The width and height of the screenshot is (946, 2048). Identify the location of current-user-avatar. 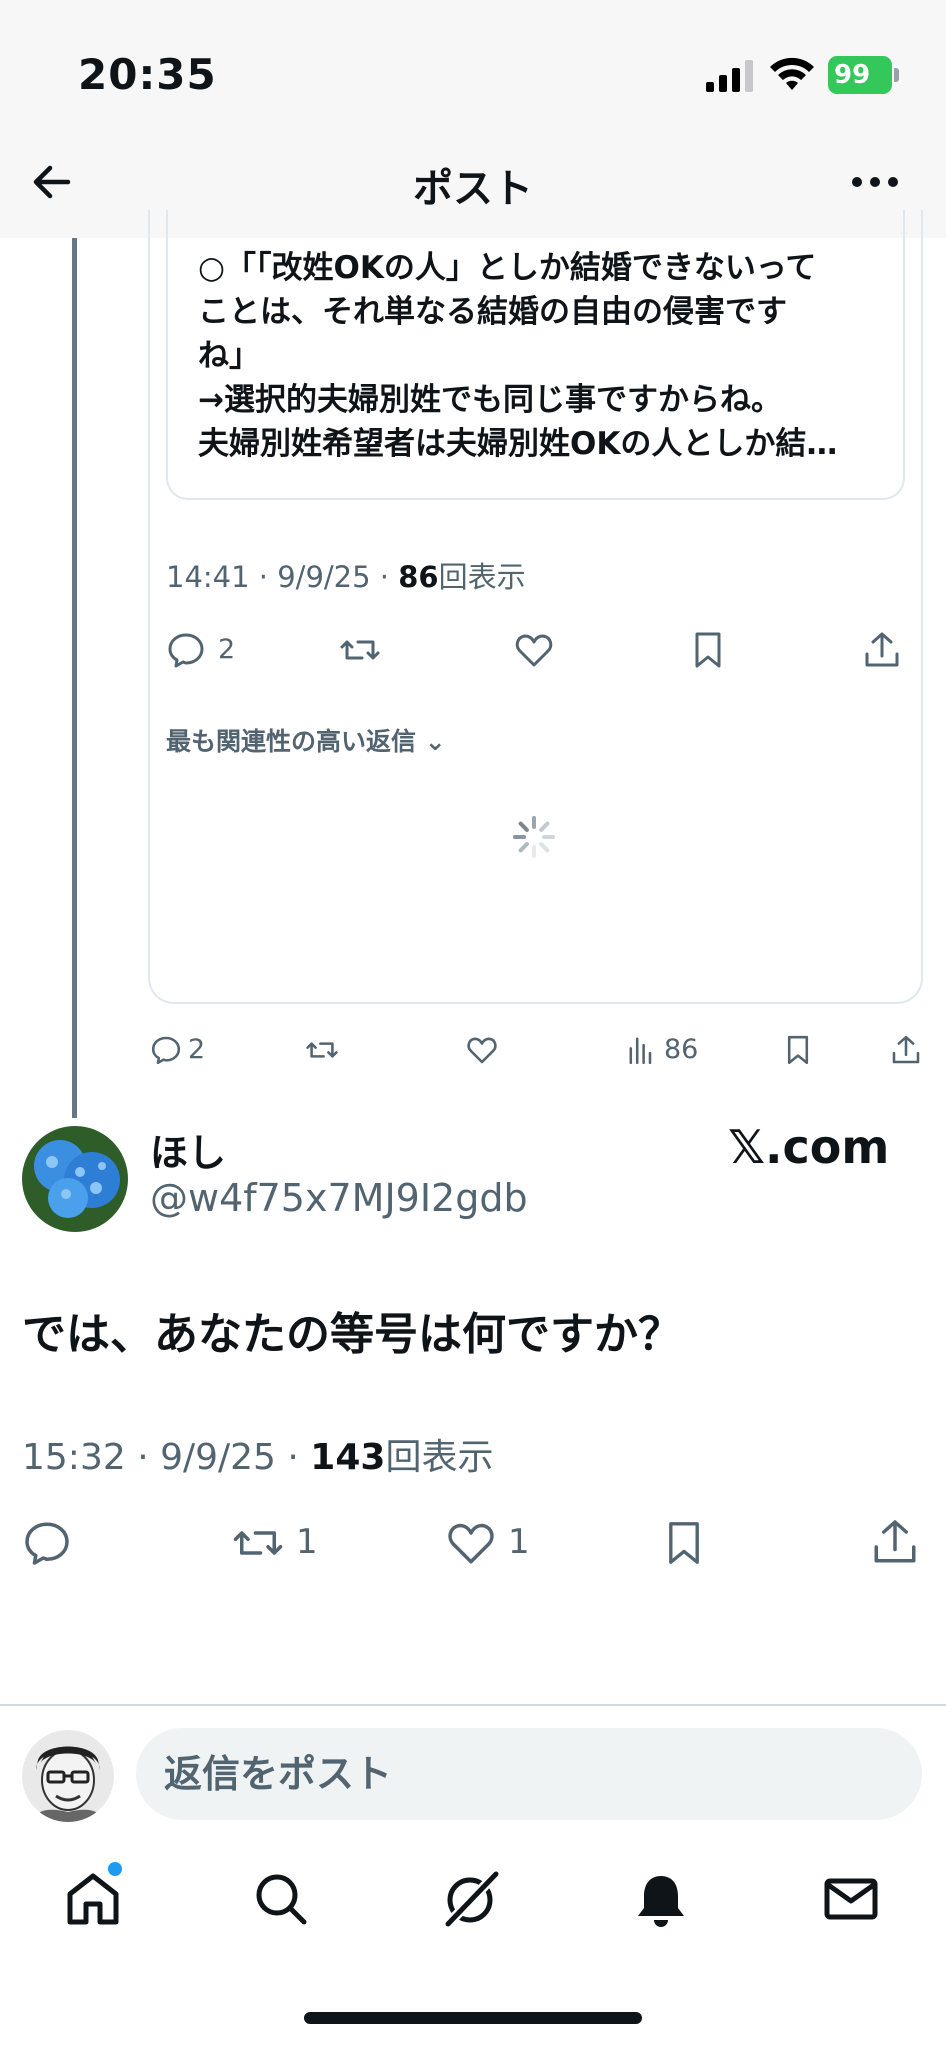
(68, 1776).